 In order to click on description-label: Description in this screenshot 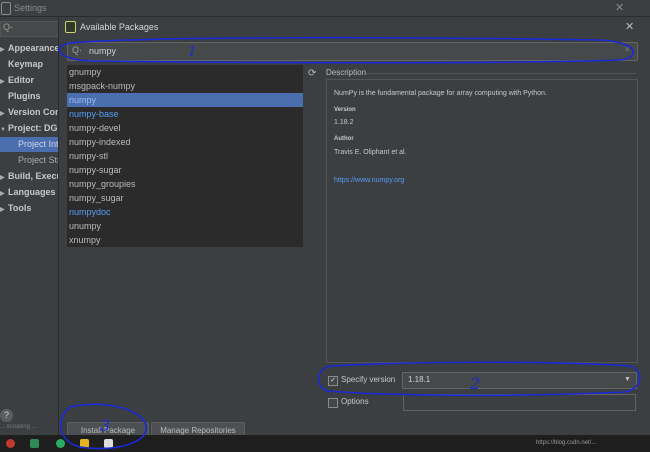, I will do `click(346, 72)`.